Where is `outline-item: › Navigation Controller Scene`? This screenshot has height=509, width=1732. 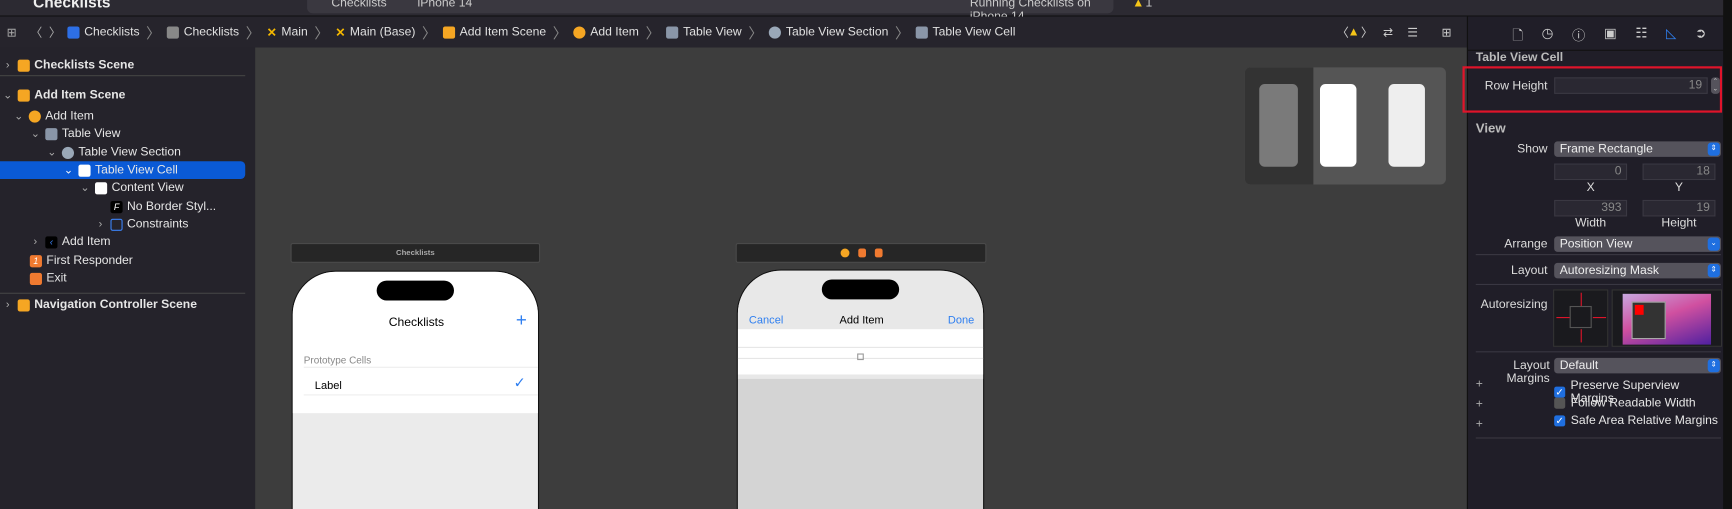
outline-item: › Navigation Controller Scene is located at coordinates (122, 305).